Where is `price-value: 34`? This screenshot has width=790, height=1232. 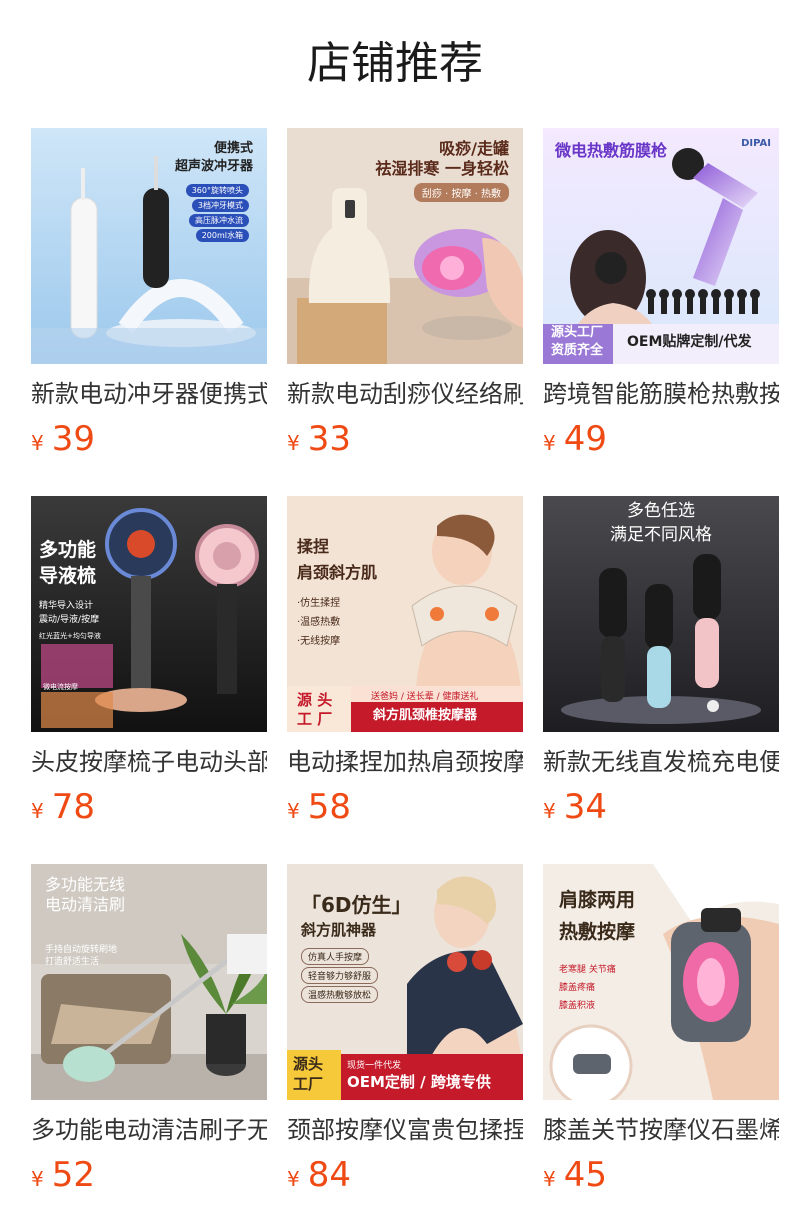
price-value: 34 is located at coordinates (585, 807).